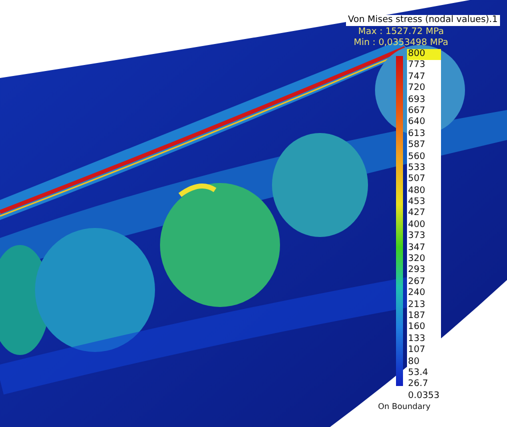 The height and width of the screenshot is (427, 507). I want to click on legend-value: 320, so click(423, 260).